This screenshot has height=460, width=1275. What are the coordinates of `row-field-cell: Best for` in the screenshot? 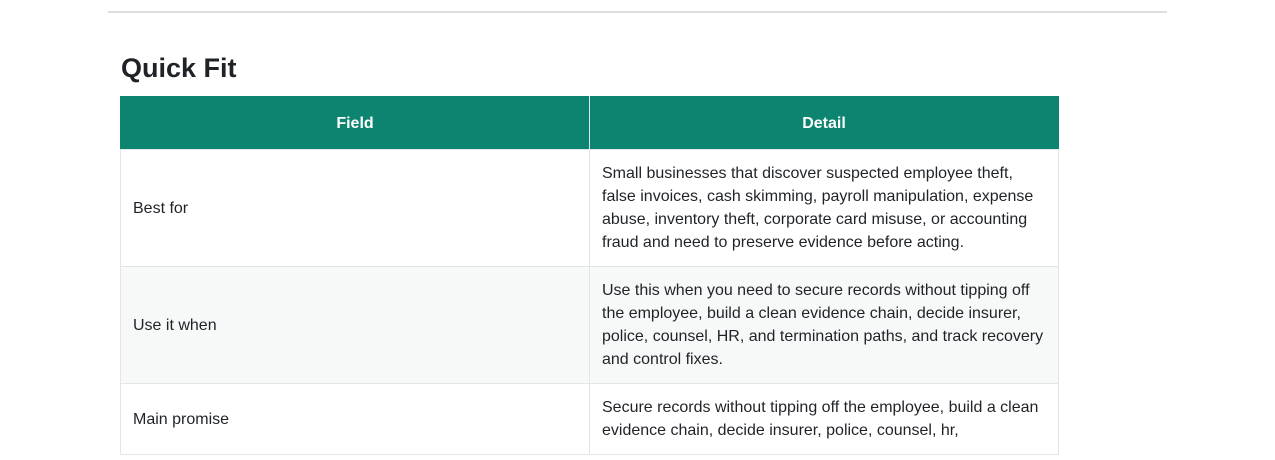 It's located at (355, 208).